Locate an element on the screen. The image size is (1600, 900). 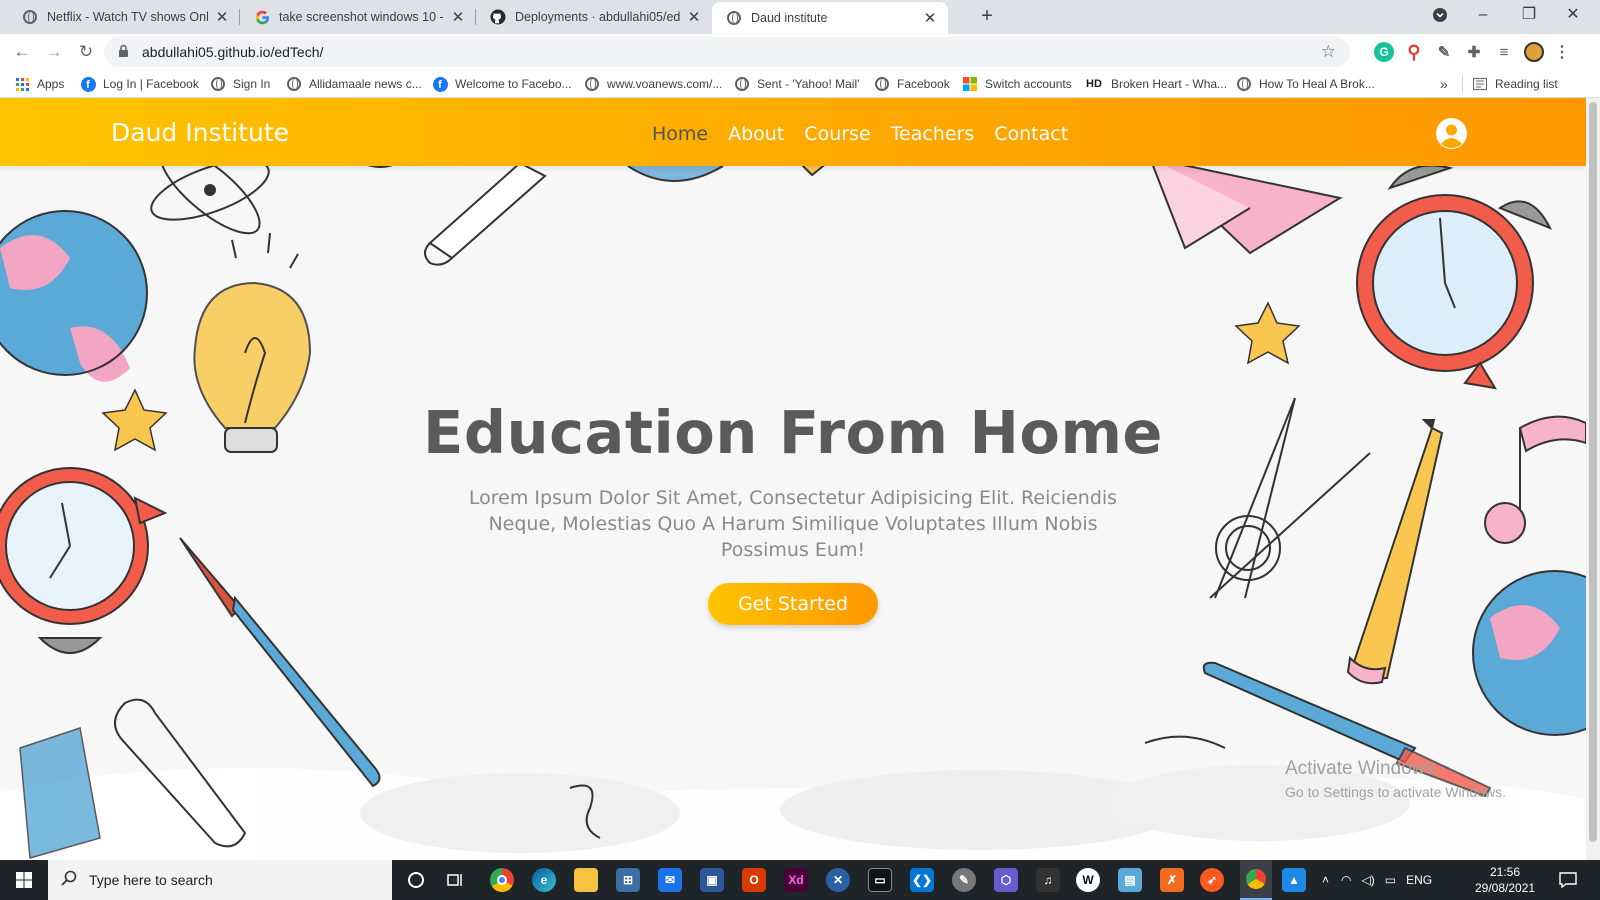
reload-icon: ↻ is located at coordinates (86, 52).